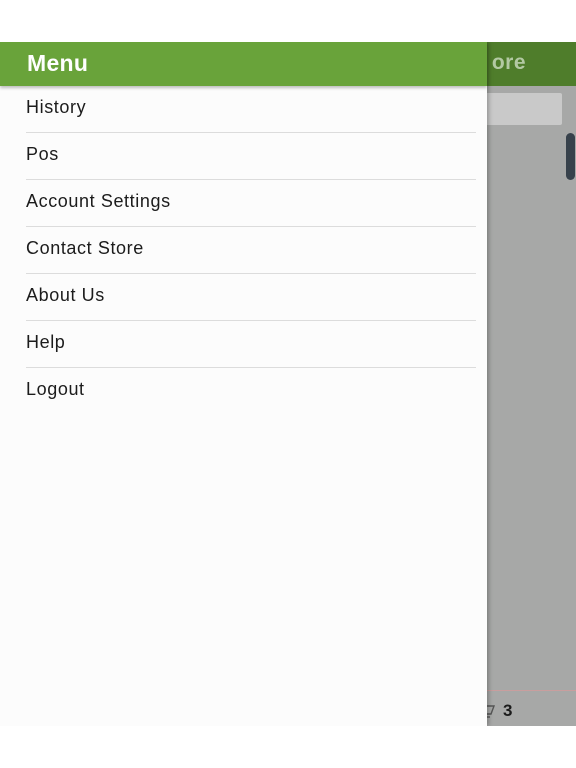 The image size is (576, 768). Describe the element at coordinates (251, 344) in the screenshot. I see `menu-item-help: Help` at that location.